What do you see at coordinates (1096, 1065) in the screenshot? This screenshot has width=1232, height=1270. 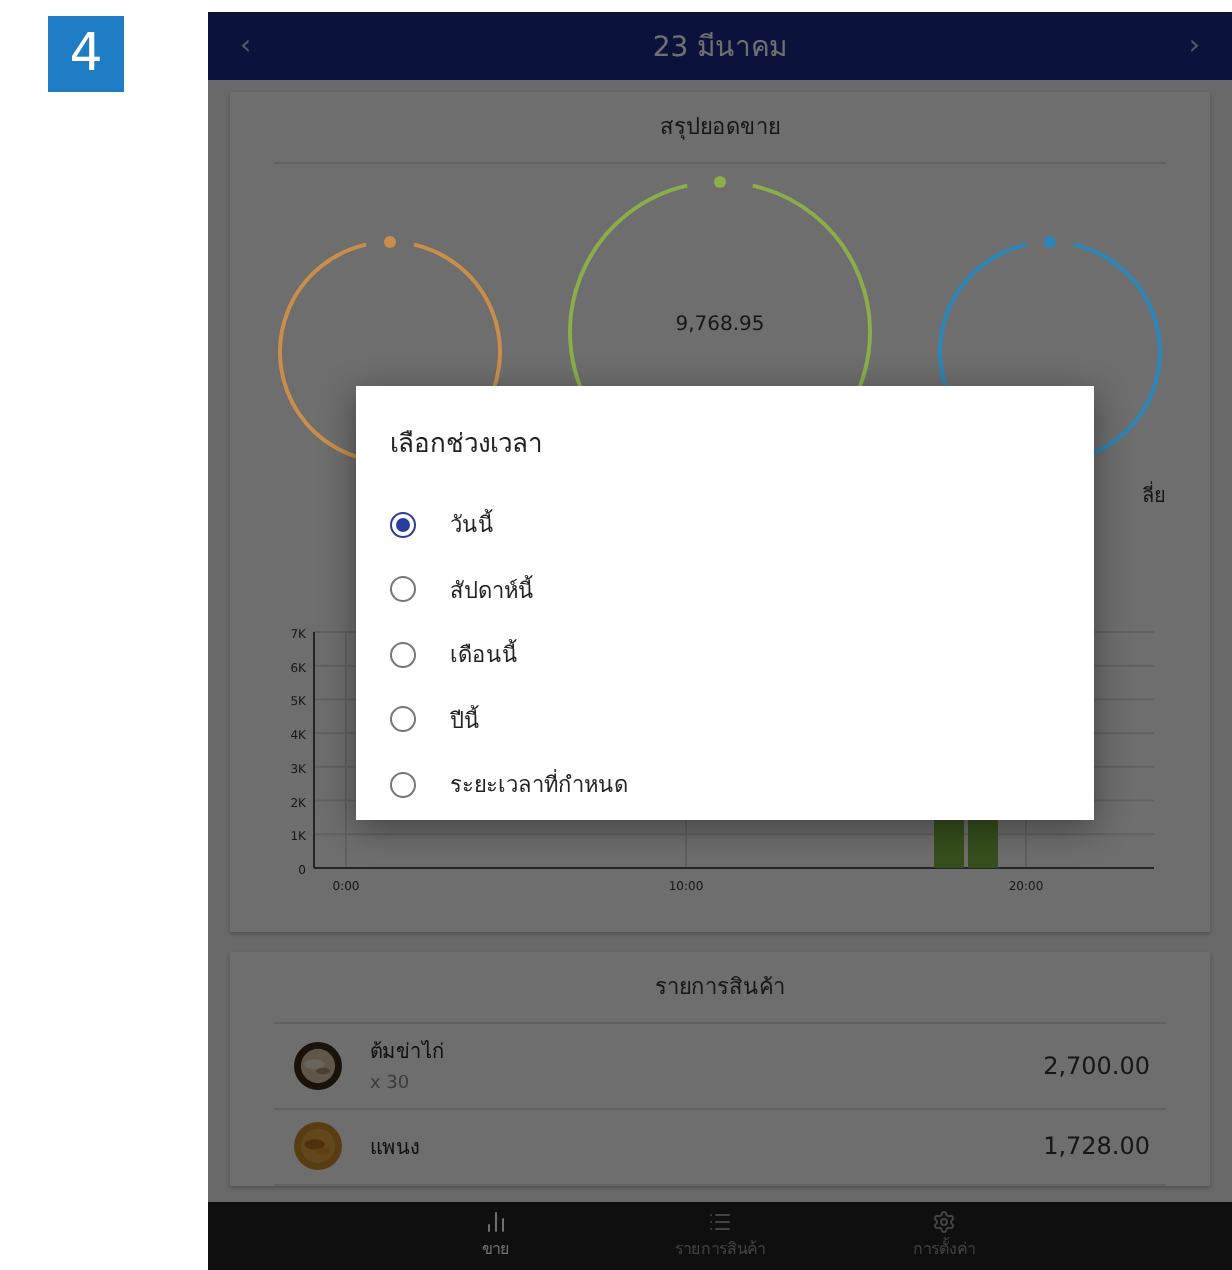 I see `product-price: 2,700.00` at bounding box center [1096, 1065].